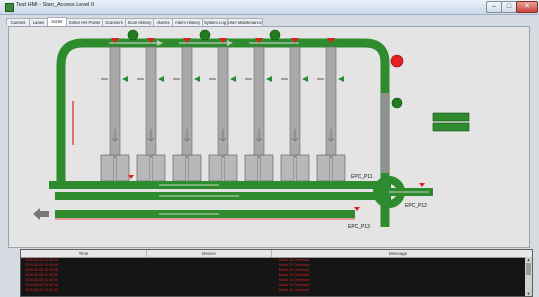 This screenshot has height=297, width=539. I want to click on tab-sorter: Sorter, so click(57, 21).